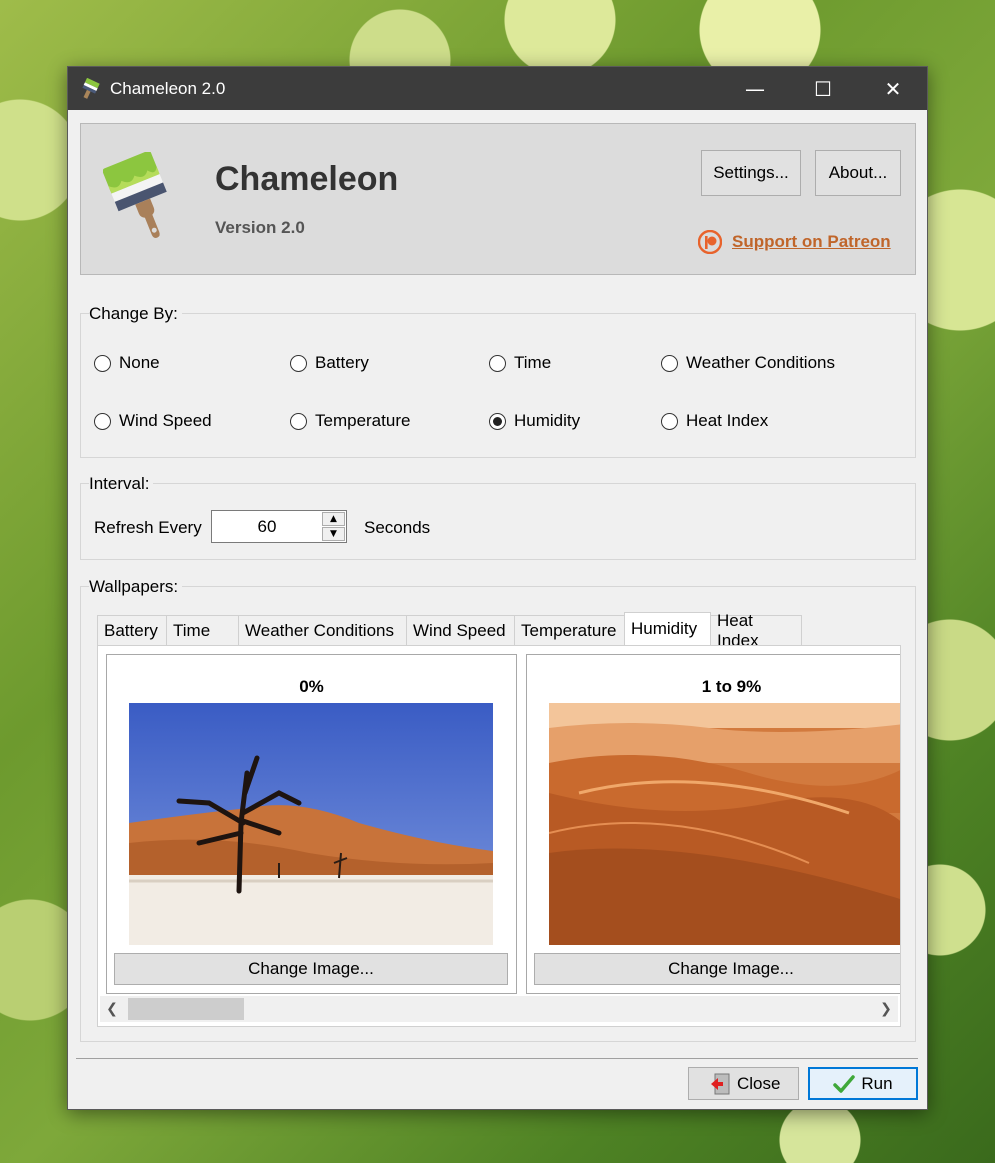 Image resolution: width=995 pixels, height=1163 pixels. Describe the element at coordinates (260, 227) in the screenshot. I see `app-version: Version 2.0` at that location.